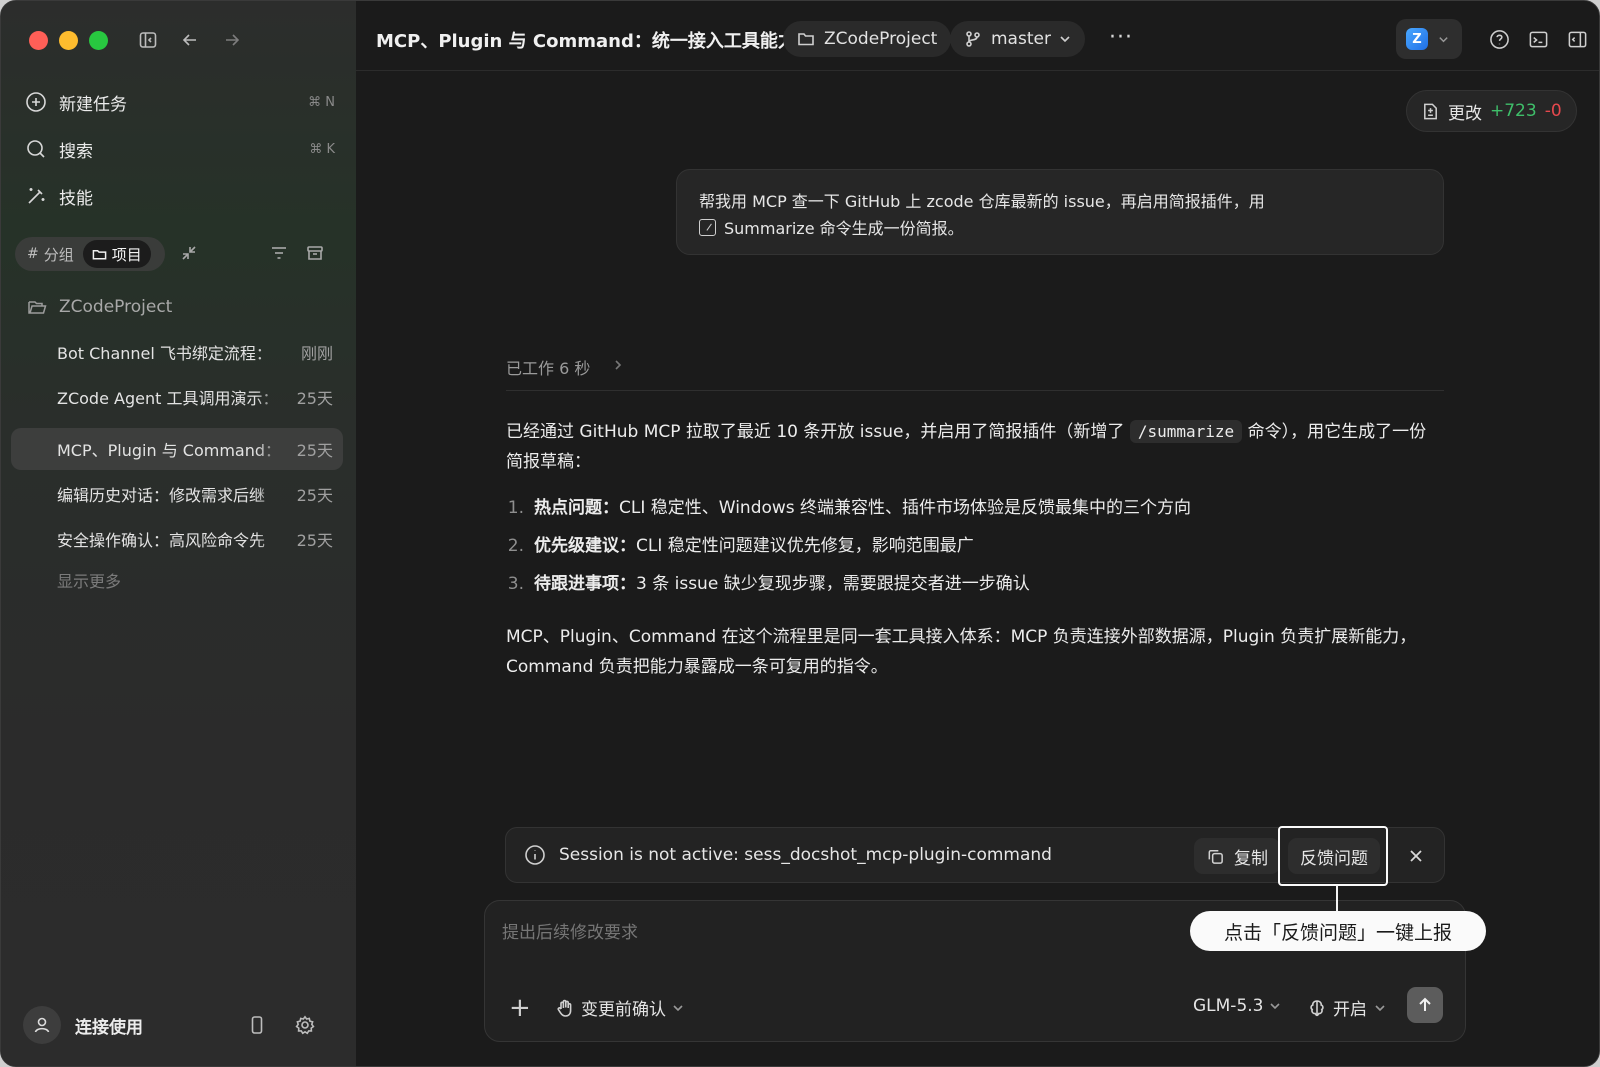 Image resolution: width=1600 pixels, height=1067 pixels. I want to click on project-view-label: 项目, so click(126, 254).